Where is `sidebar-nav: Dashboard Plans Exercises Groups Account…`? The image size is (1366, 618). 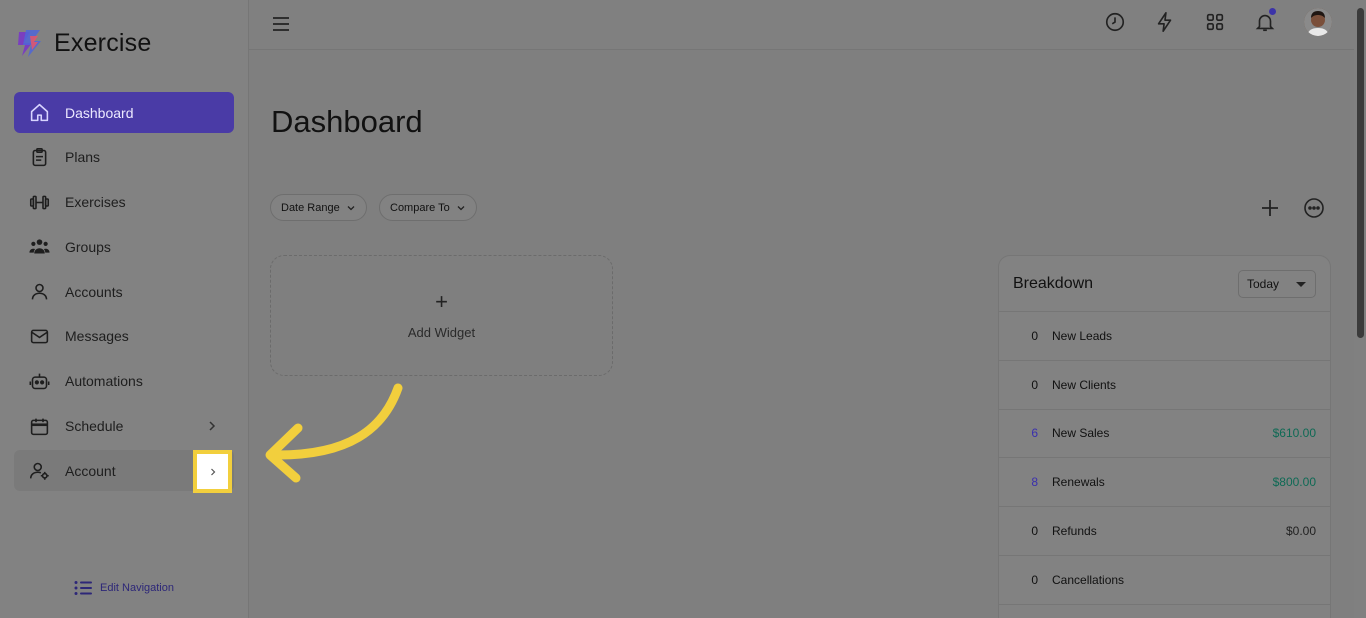
sidebar-nav: Dashboard Plans Exercises Groups Account… is located at coordinates (124, 293).